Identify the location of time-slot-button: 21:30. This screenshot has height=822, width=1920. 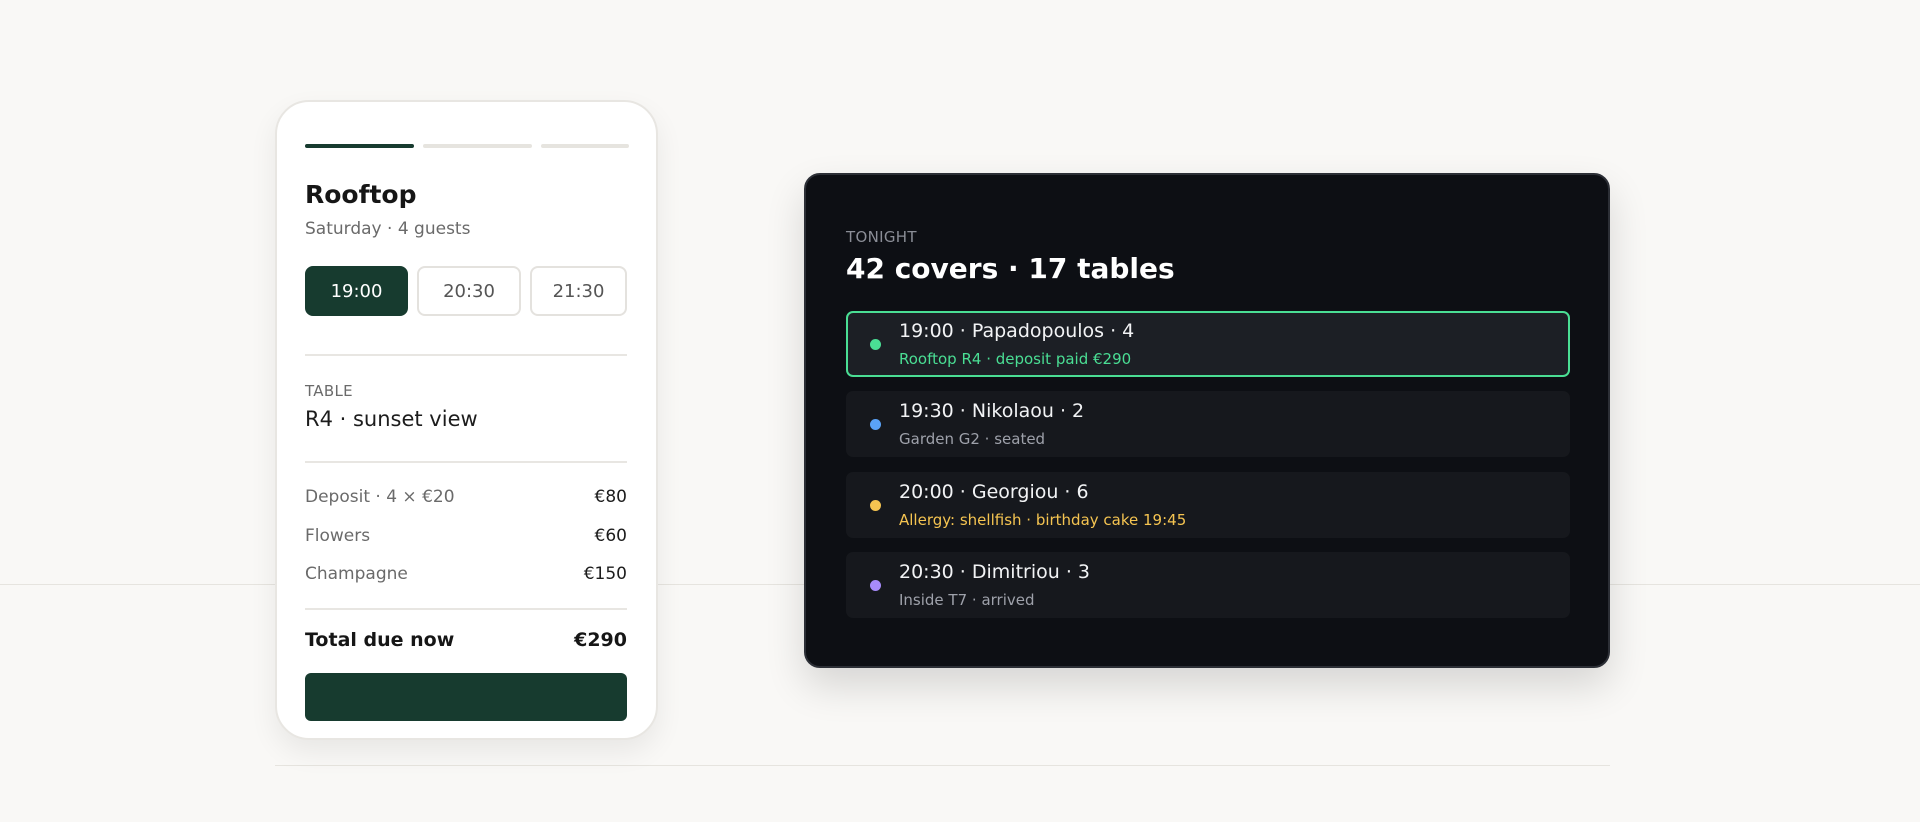
(578, 291).